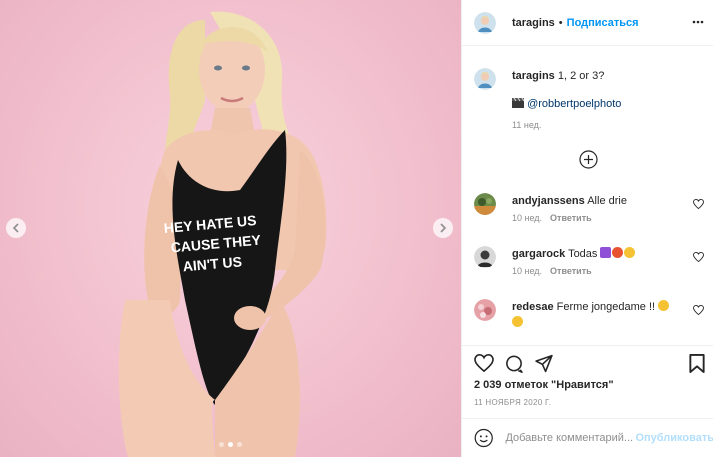 Image resolution: width=713 pixels, height=457 pixels. What do you see at coordinates (583, 254) in the screenshot?
I see `comment-text: Todas` at bounding box center [583, 254].